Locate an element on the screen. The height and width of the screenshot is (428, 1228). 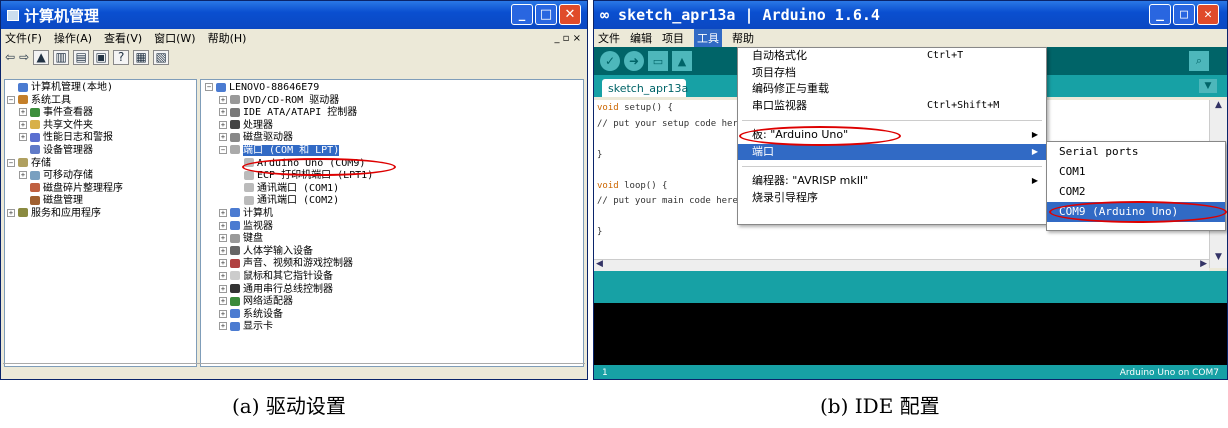
forward-icon: ⇨ is located at coordinates (24, 57).